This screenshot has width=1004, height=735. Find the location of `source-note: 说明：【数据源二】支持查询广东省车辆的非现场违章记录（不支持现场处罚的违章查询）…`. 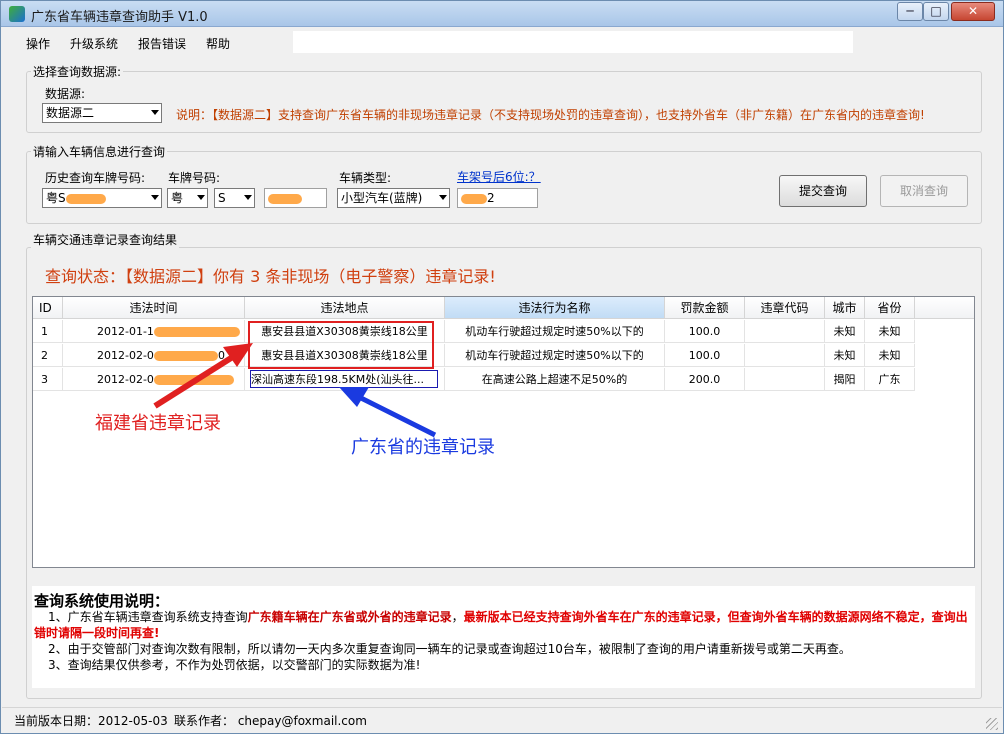

source-note: 说明：【数据源二】支持查询广东省车辆的非现场违章记录（不支持现场处罚的违章查询）… is located at coordinates (550, 115).